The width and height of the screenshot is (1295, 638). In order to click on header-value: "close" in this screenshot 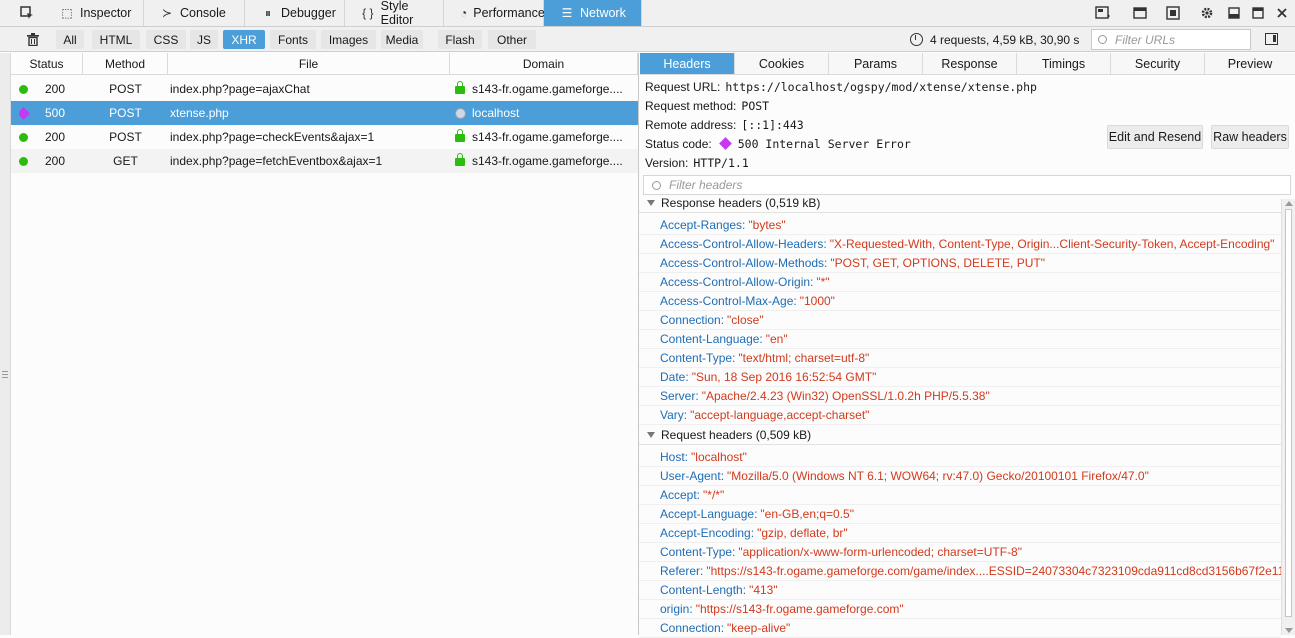, I will do `click(745, 320)`.